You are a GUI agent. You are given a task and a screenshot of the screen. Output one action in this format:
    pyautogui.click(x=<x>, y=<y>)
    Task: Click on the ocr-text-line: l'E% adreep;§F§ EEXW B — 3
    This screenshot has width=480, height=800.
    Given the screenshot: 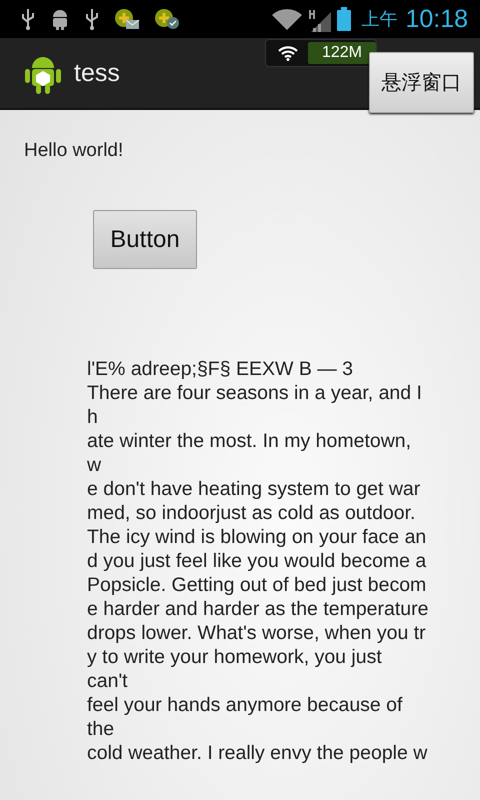 What is the action you would take?
    pyautogui.click(x=220, y=369)
    